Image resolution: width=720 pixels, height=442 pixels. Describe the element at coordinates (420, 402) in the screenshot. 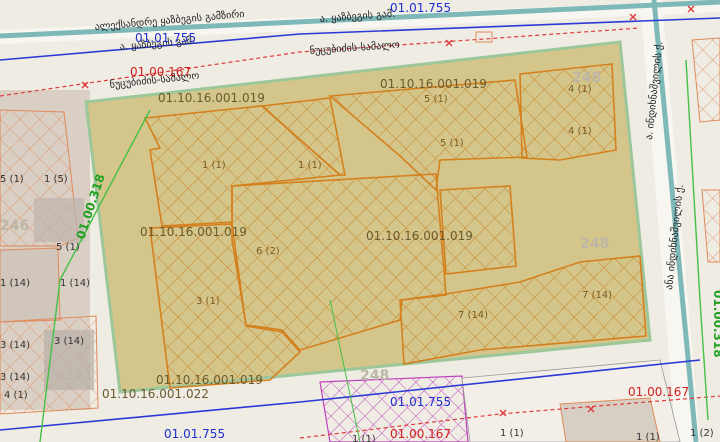

I see `zone-code-blue-bottom: 01.01.755` at that location.